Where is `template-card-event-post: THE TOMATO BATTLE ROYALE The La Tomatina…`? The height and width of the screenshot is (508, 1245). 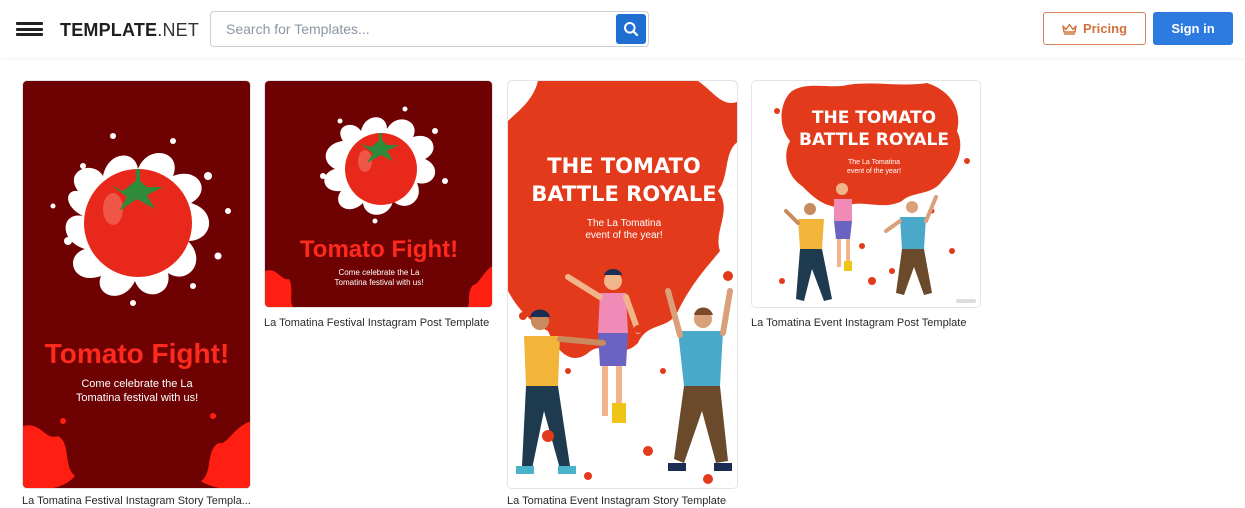
template-card-event-post: THE TOMATO BATTLE ROYALE The La Tomatina… is located at coordinates (866, 205).